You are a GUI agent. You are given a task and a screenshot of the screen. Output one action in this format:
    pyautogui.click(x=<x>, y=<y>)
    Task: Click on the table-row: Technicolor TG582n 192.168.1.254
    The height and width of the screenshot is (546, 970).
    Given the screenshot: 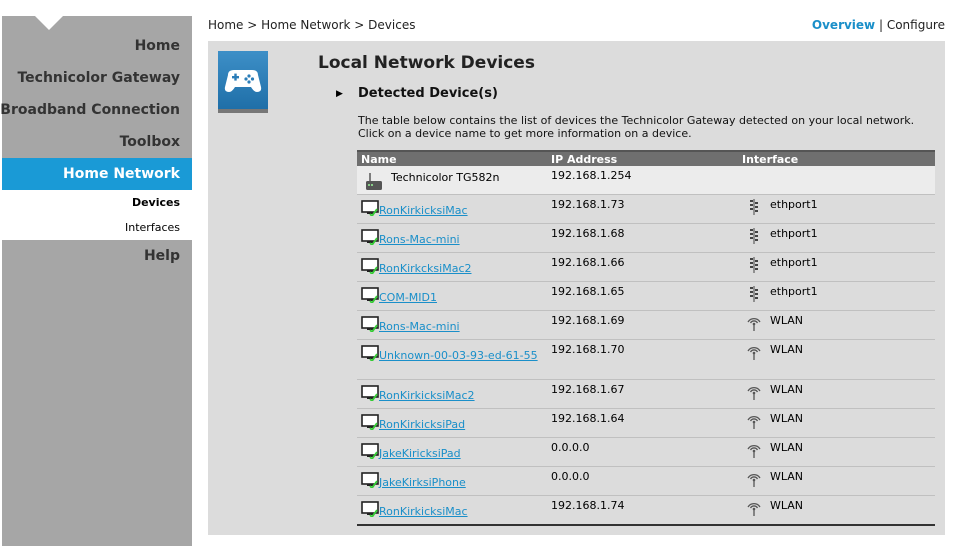 What is the action you would take?
    pyautogui.click(x=646, y=180)
    